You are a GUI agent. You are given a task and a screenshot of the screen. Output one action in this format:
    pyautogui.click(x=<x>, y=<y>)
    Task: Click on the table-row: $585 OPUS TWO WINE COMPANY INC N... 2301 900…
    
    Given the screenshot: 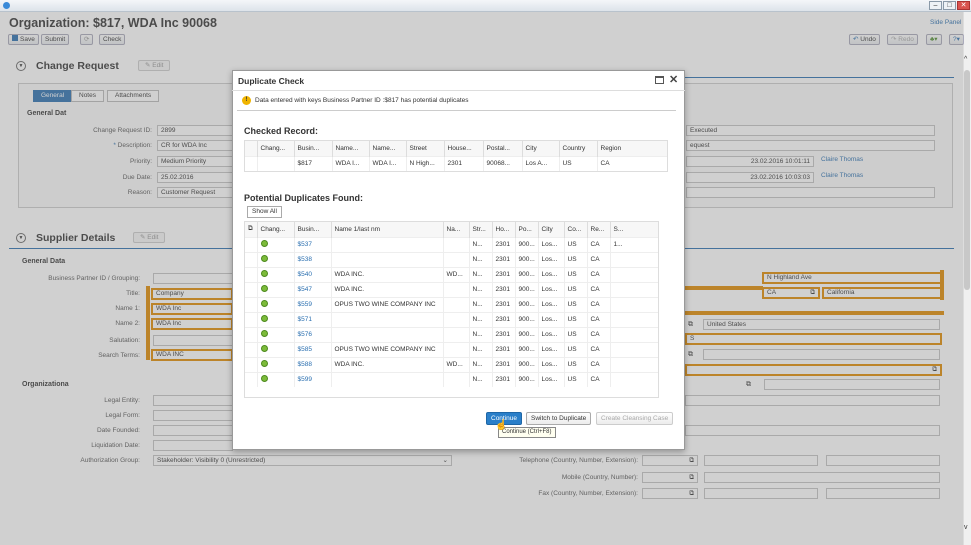 What is the action you would take?
    pyautogui.click(x=451, y=349)
    